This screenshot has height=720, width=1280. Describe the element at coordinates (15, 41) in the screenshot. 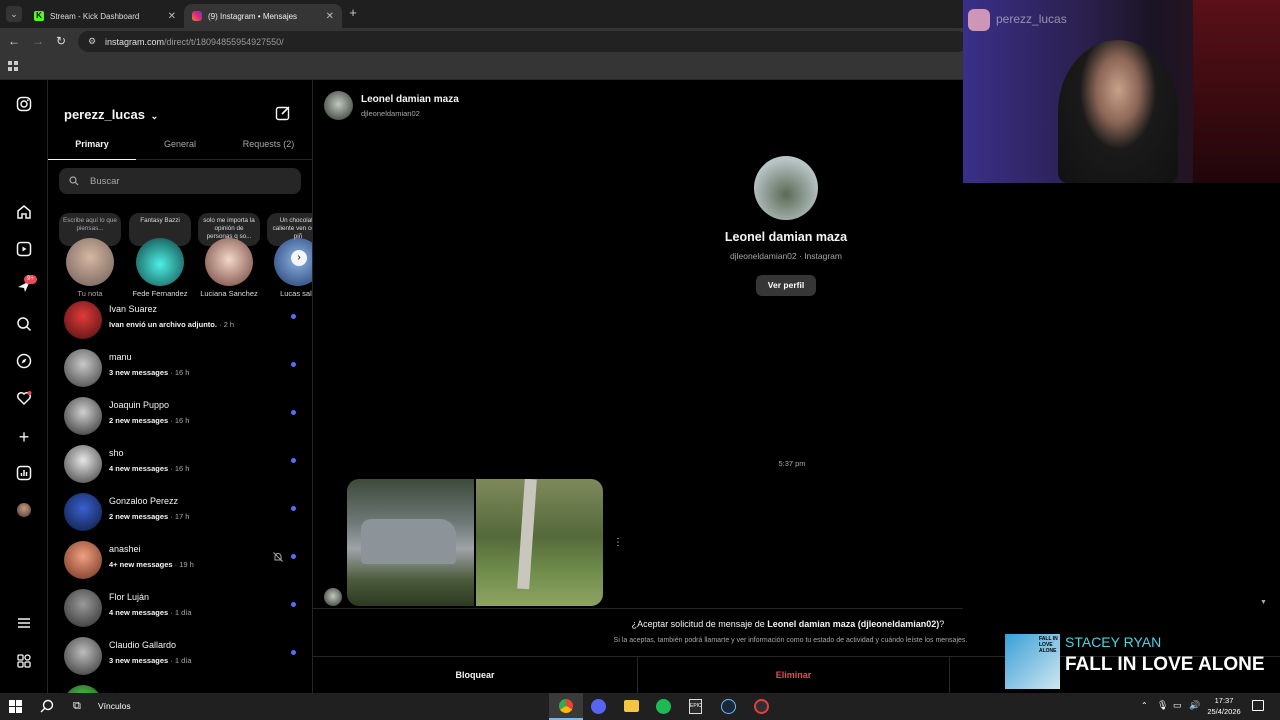

I see `back-icon: ←` at that location.